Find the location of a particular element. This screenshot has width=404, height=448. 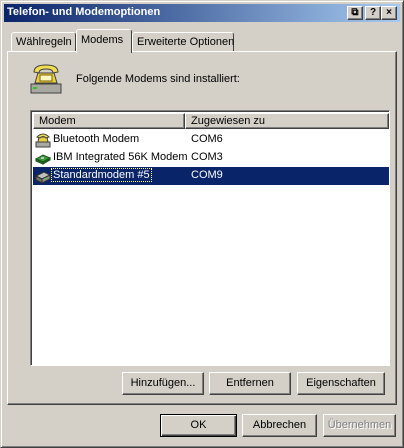

telephone-modem-icon is located at coordinates (46, 79).